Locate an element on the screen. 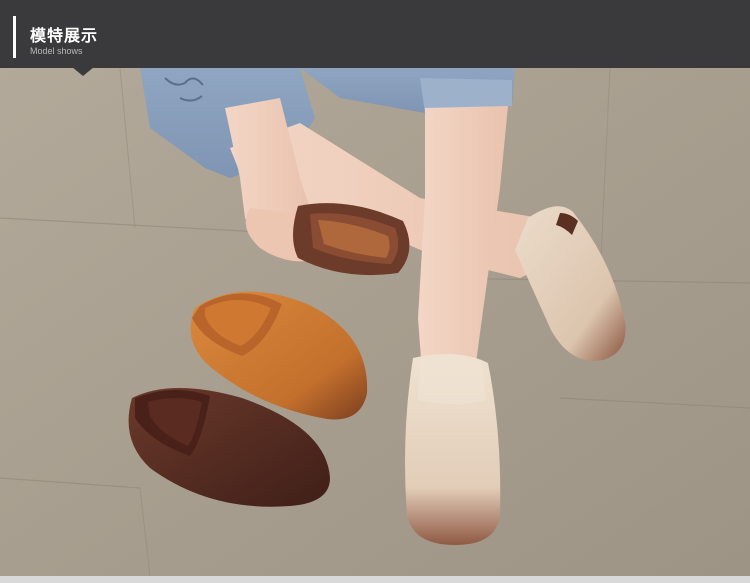  section-subtitle: Model shows is located at coordinates (56, 51).